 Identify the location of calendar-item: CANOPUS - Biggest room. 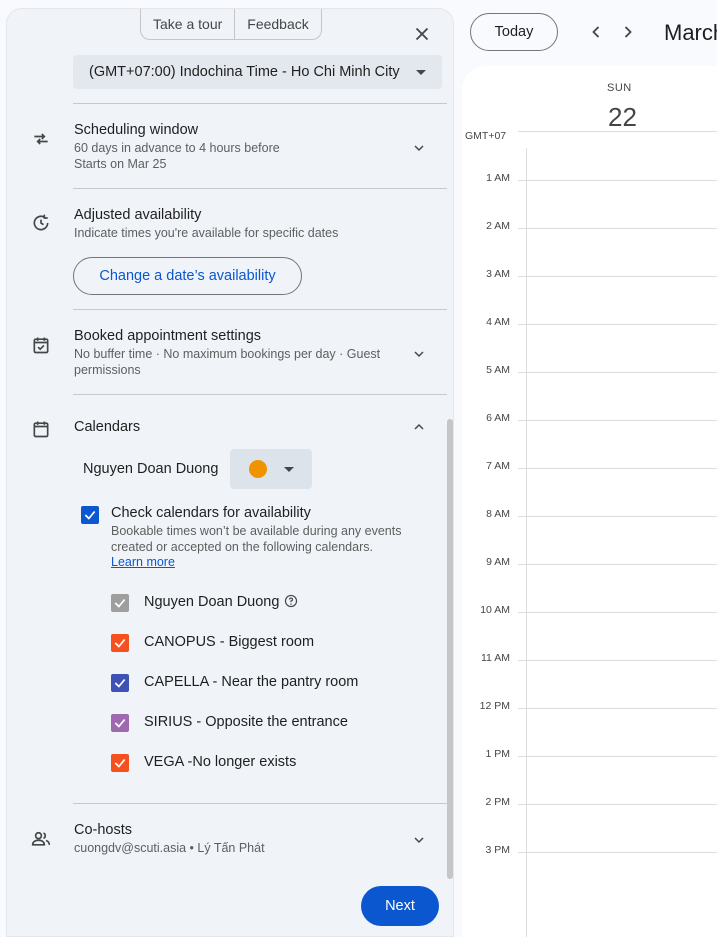
(271, 643).